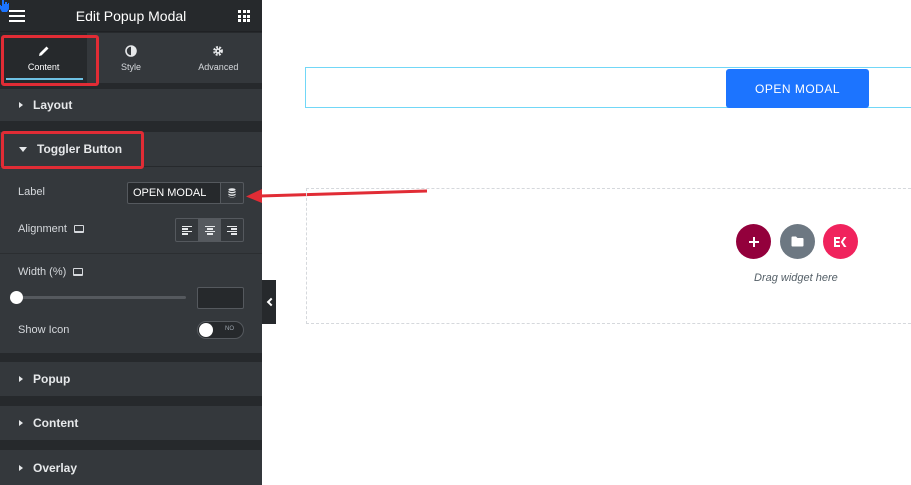 This screenshot has height=485, width=911. I want to click on open-modal-button: OPEN MODAL, so click(797, 88).